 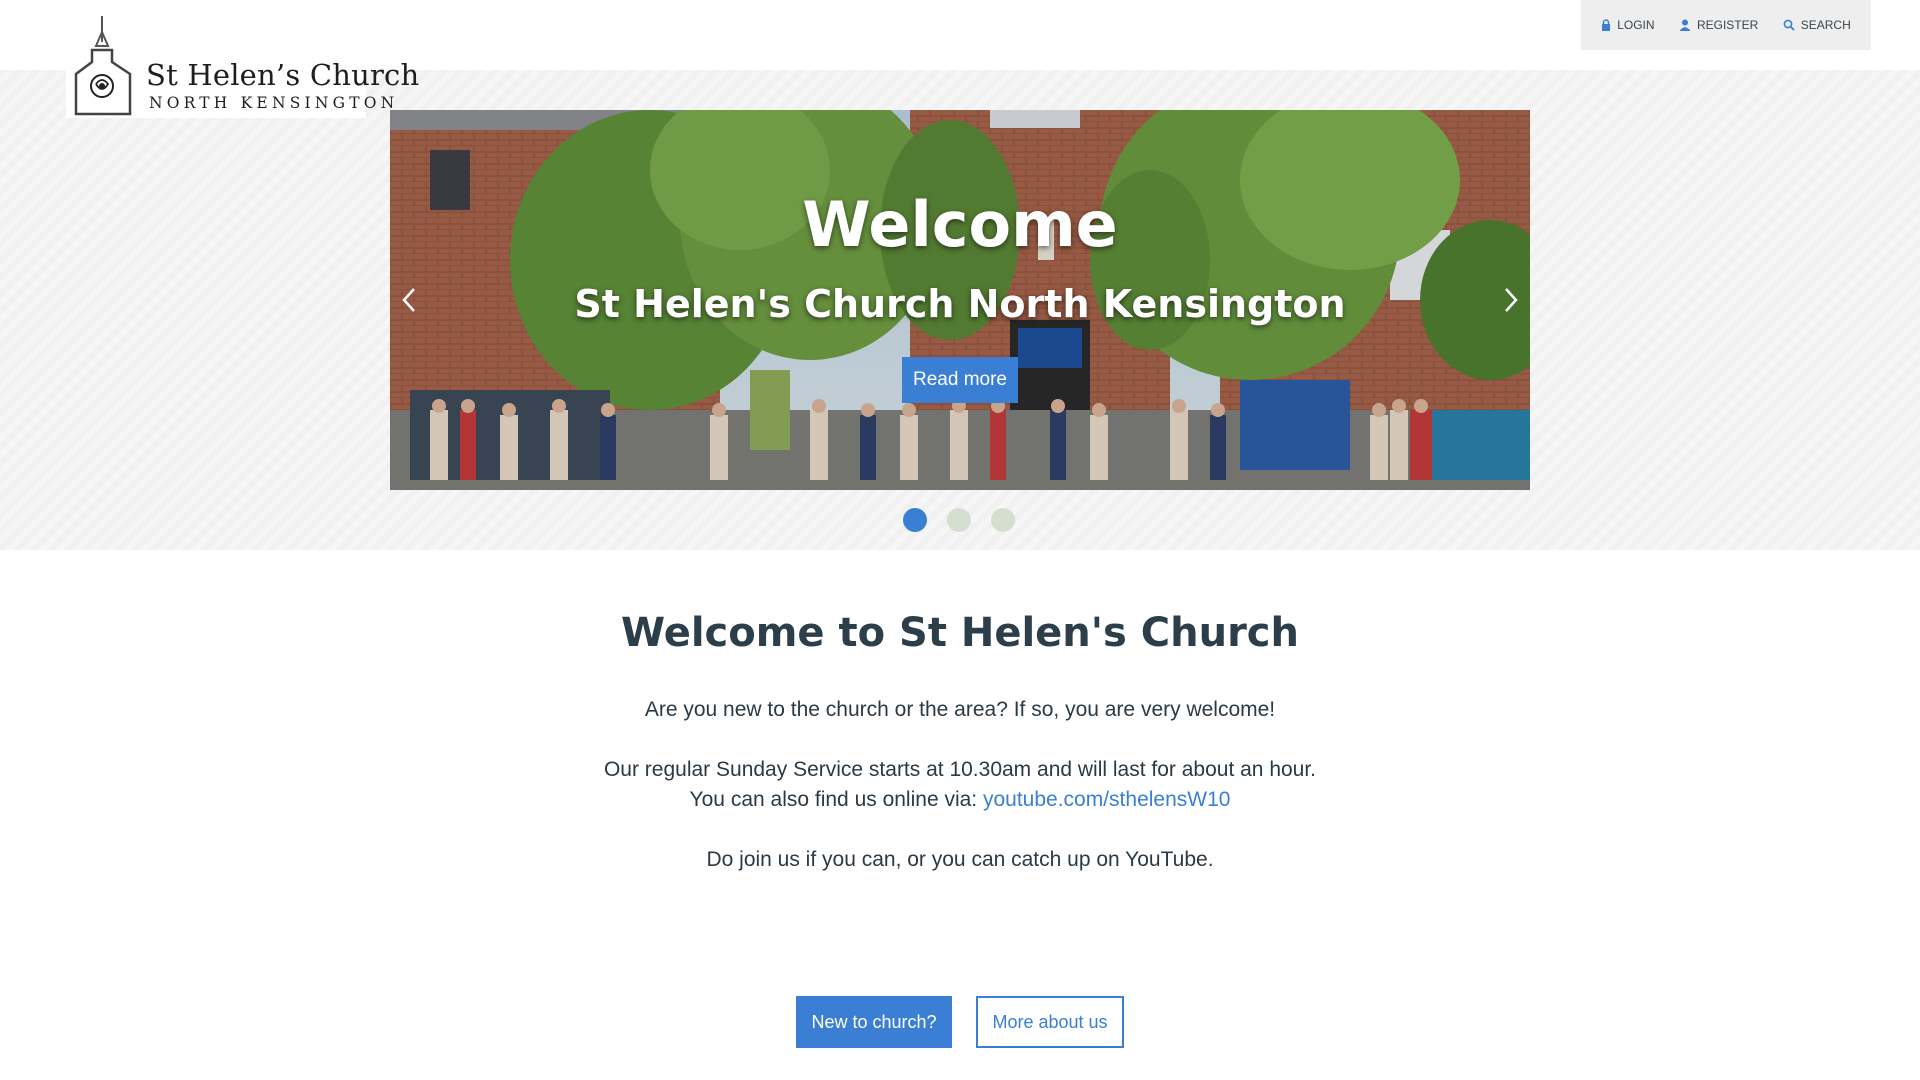 I want to click on welcome-heading: Welcome to St Helen's Church, so click(x=960, y=633).